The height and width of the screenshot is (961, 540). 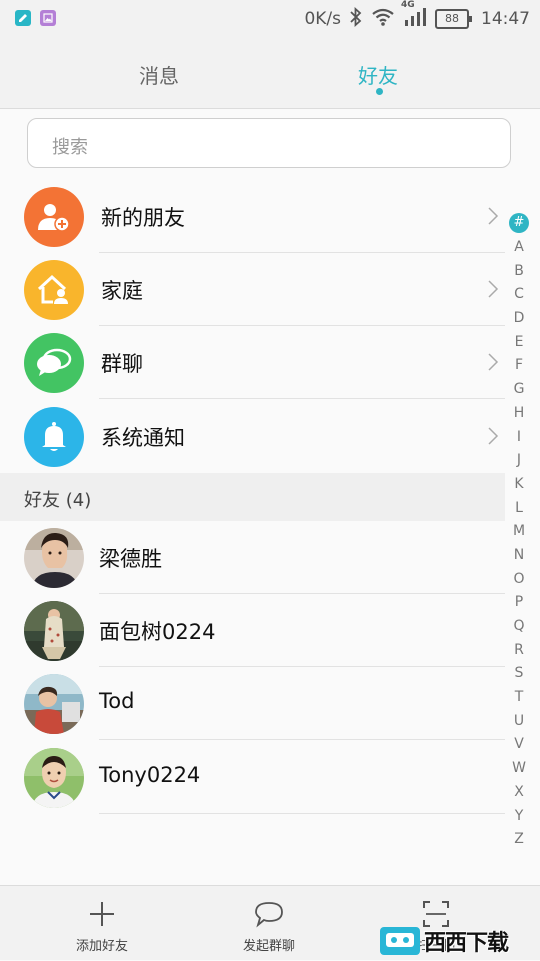 I want to click on index-letter: I, so click(x=519, y=438).